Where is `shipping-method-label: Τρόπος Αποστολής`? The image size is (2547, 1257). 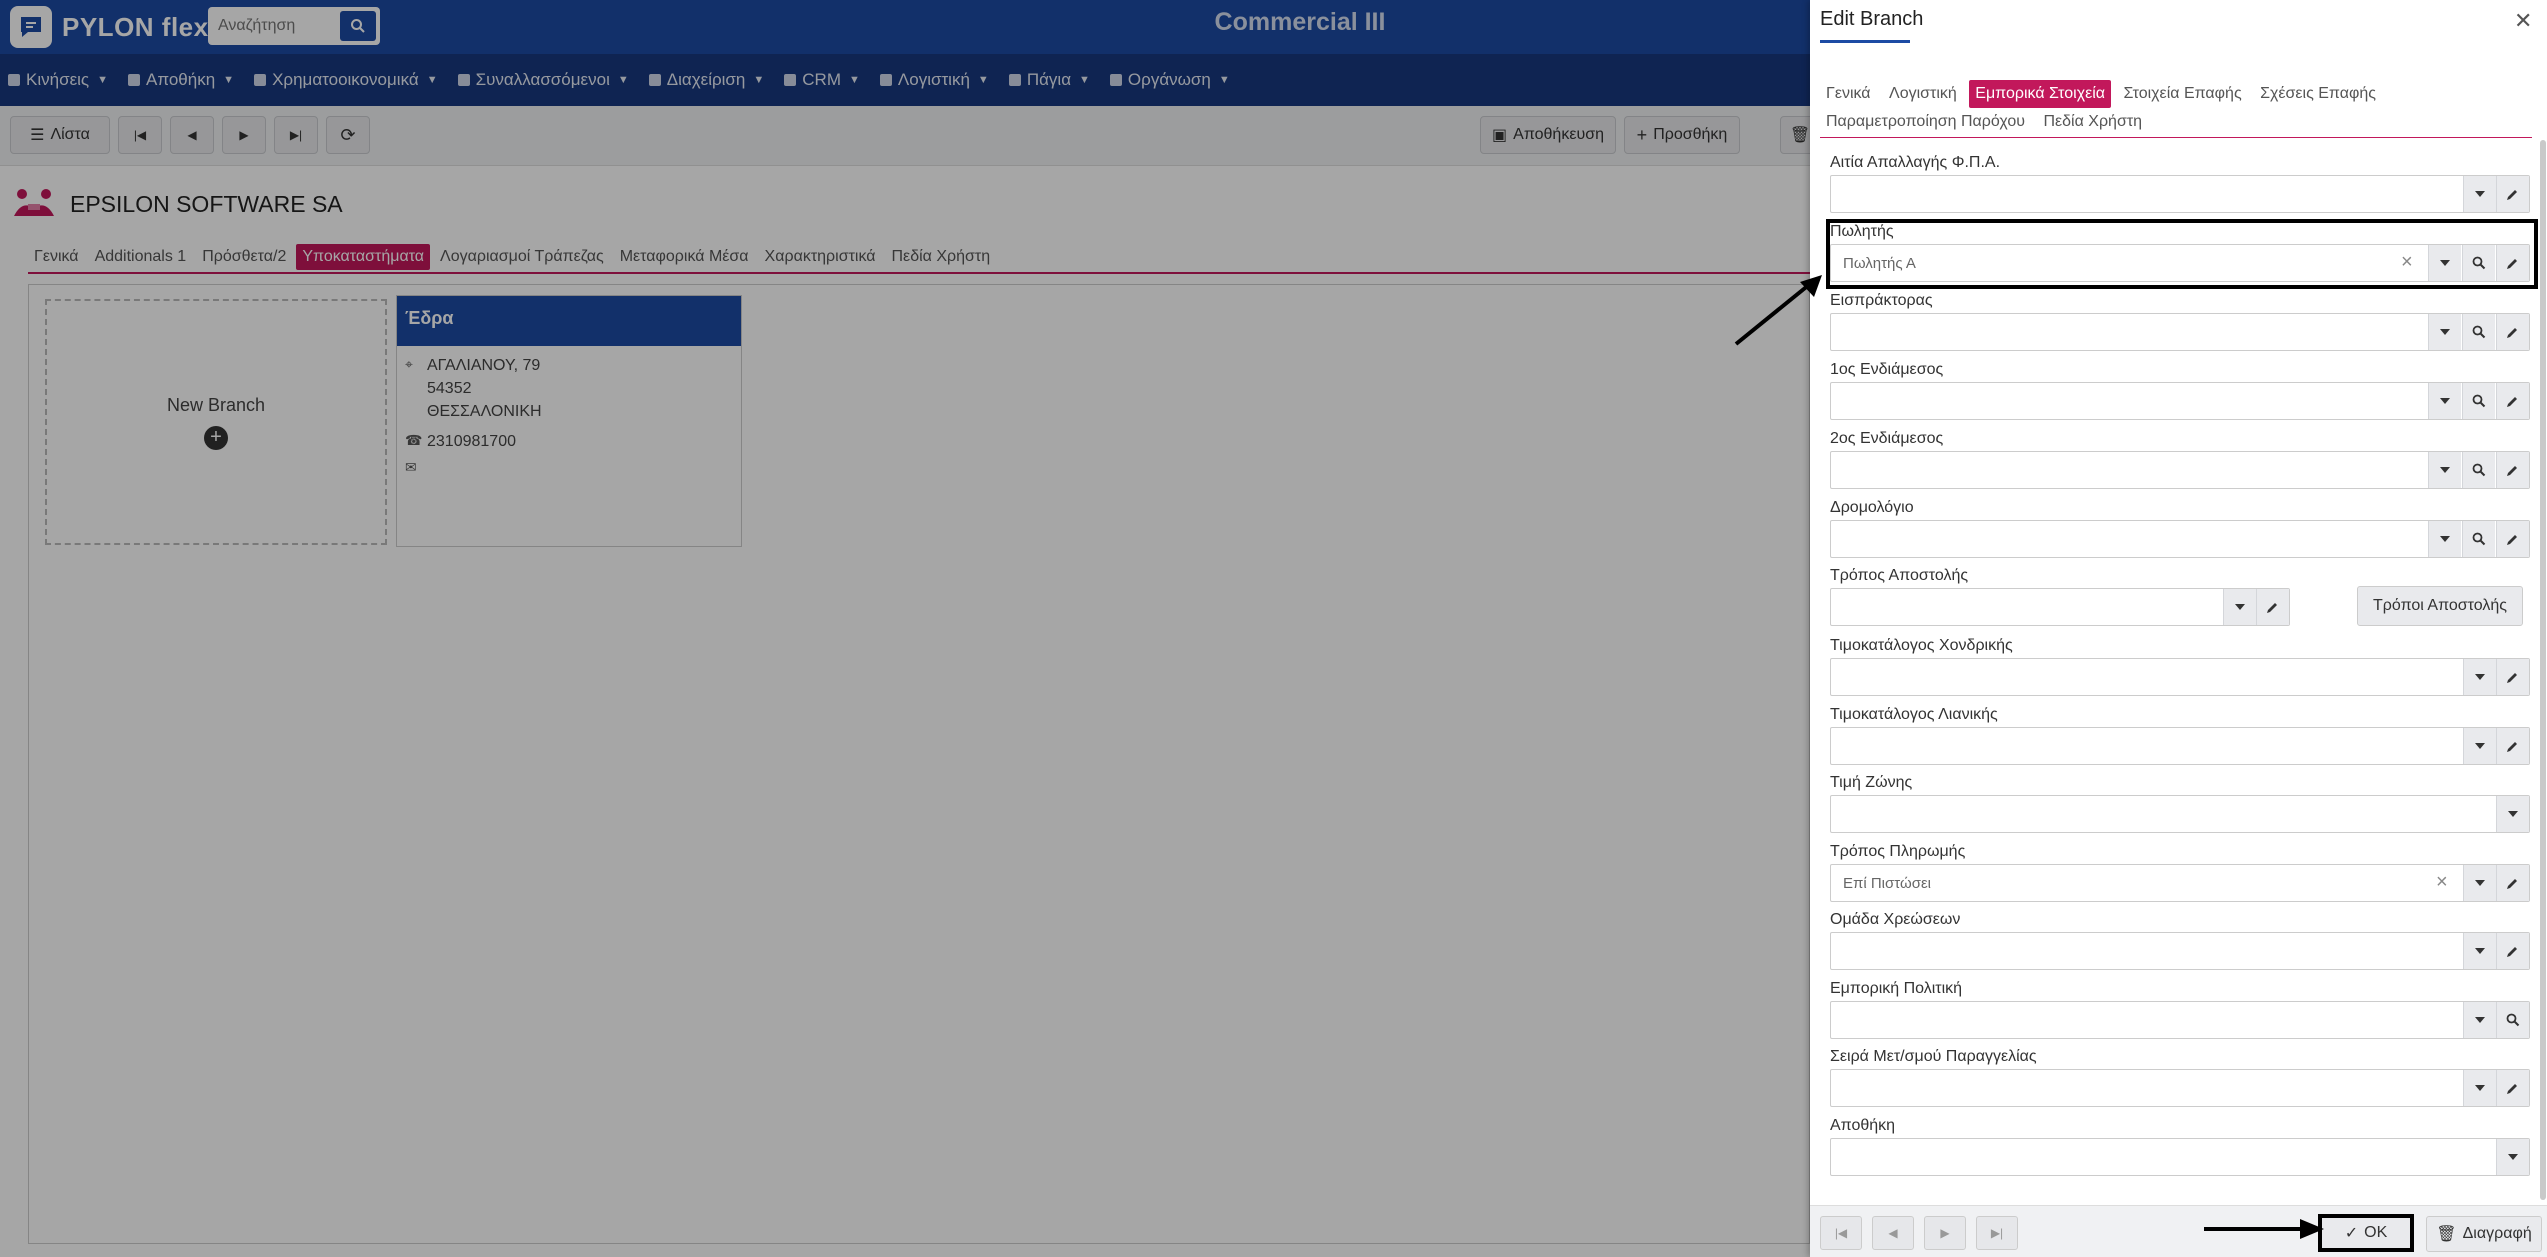 shipping-method-label: Τρόπος Αποστολής is located at coordinates (1899, 575).